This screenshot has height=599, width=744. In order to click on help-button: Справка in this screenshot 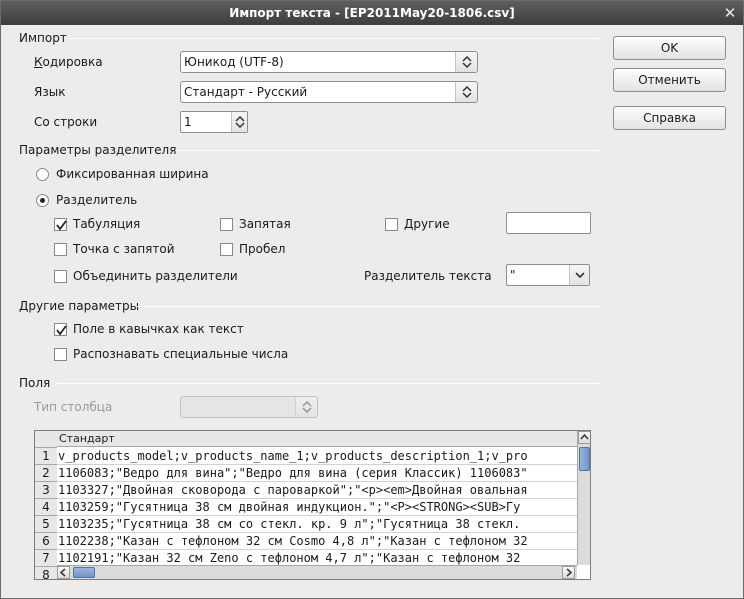, I will do `click(669, 118)`.